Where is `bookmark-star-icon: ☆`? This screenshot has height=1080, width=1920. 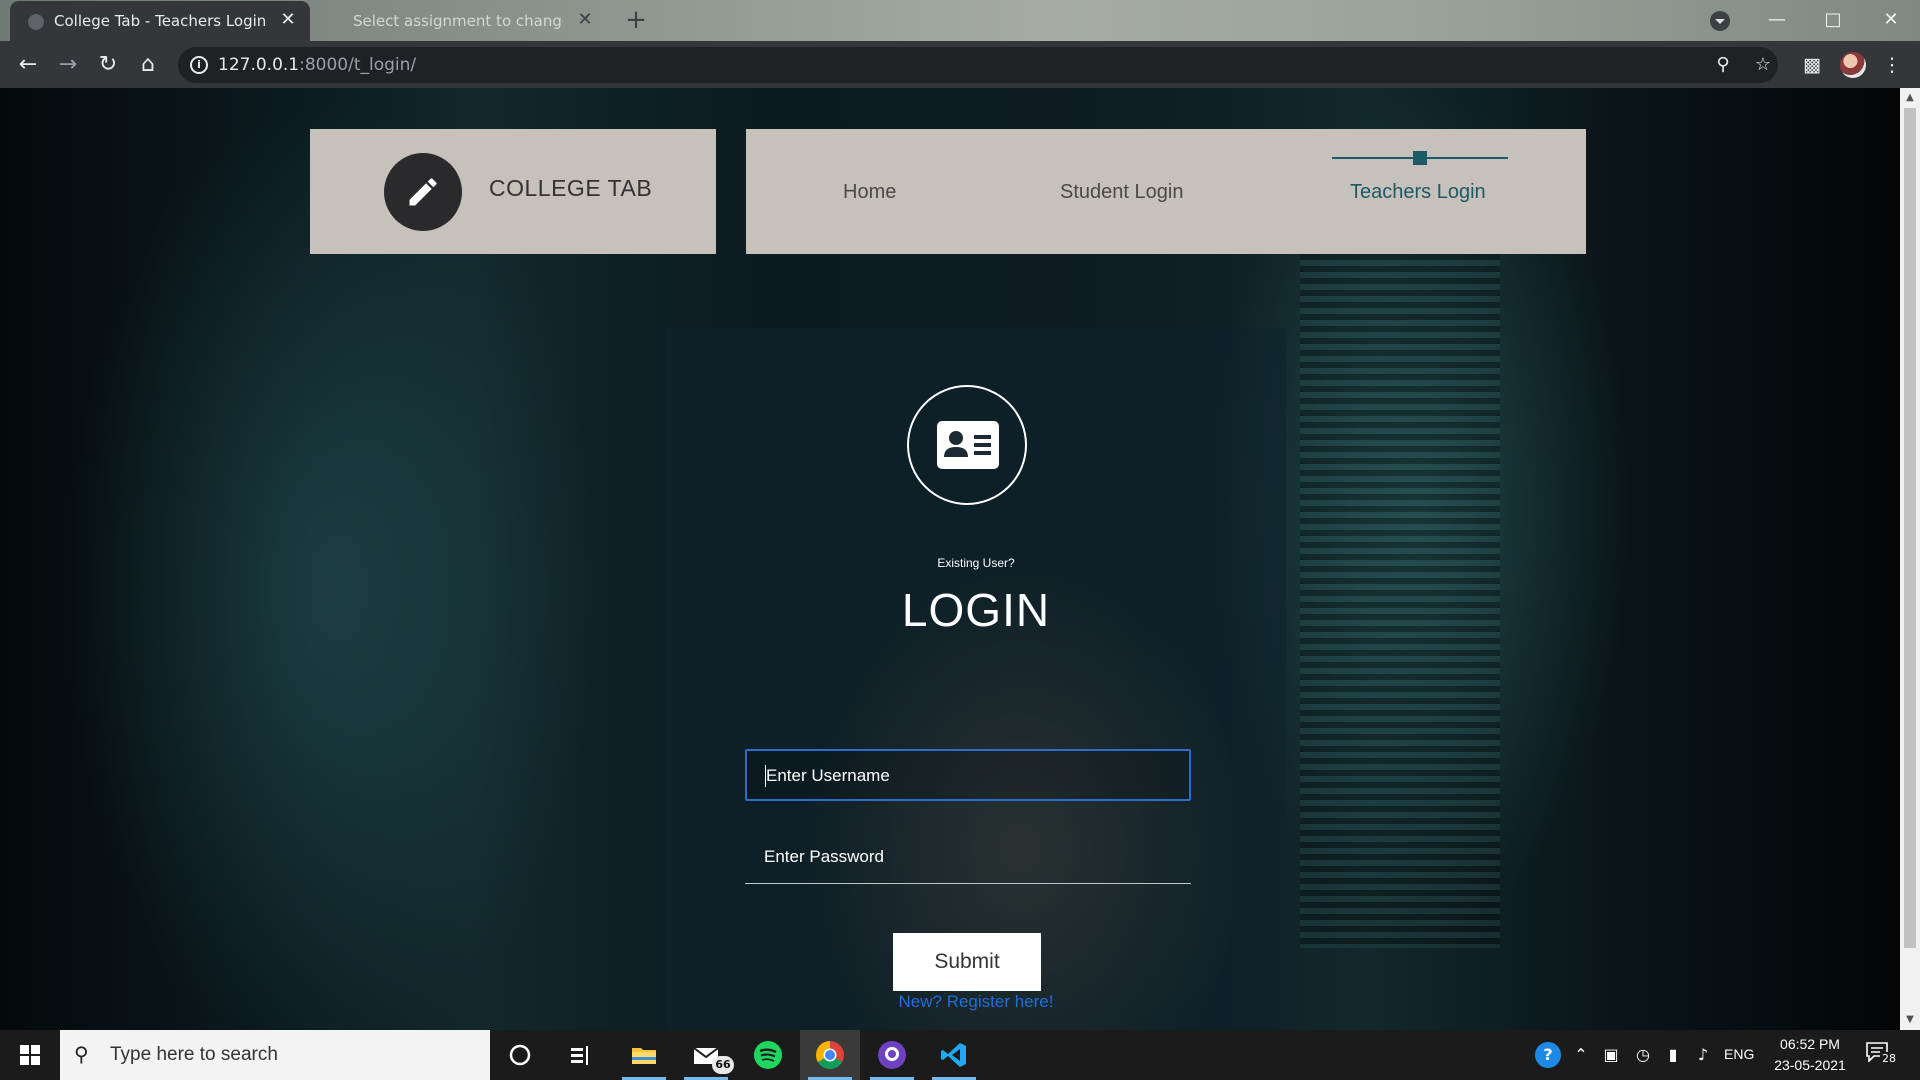 bookmark-star-icon: ☆ is located at coordinates (1763, 65).